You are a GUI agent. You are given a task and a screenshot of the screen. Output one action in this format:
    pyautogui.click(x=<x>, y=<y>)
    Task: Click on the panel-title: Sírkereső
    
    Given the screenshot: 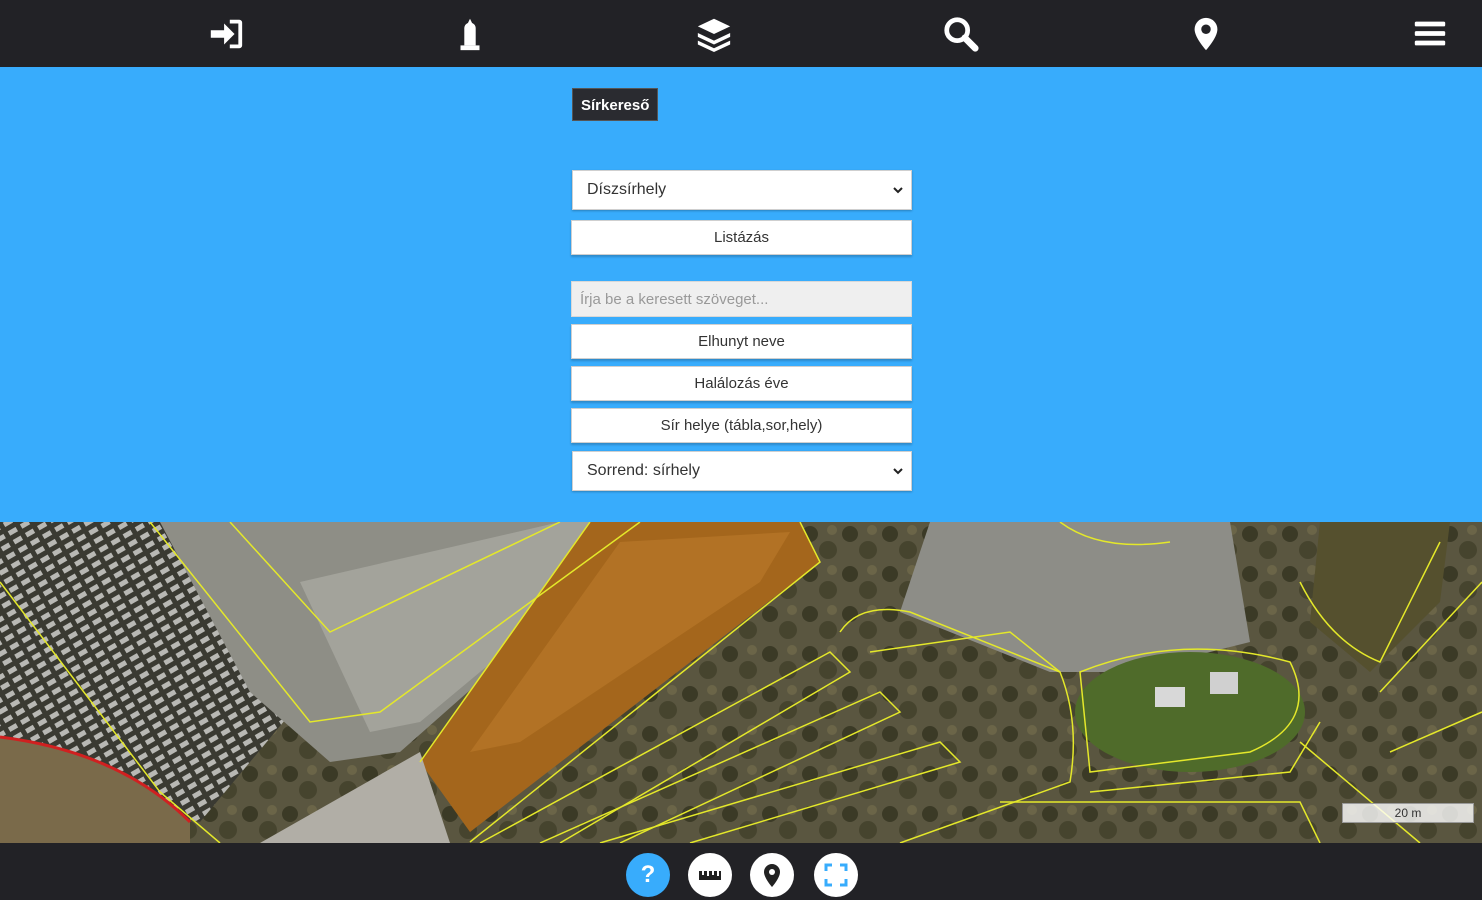 What is the action you would take?
    pyautogui.click(x=615, y=104)
    